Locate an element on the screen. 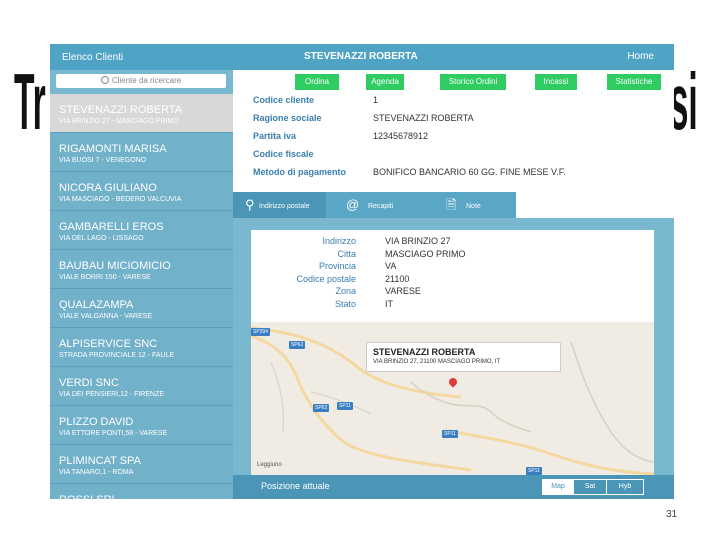 The image size is (720, 540). top-bar: Elenco Clienti STEVENAZZI ROBERTA Home is located at coordinates (362, 57).